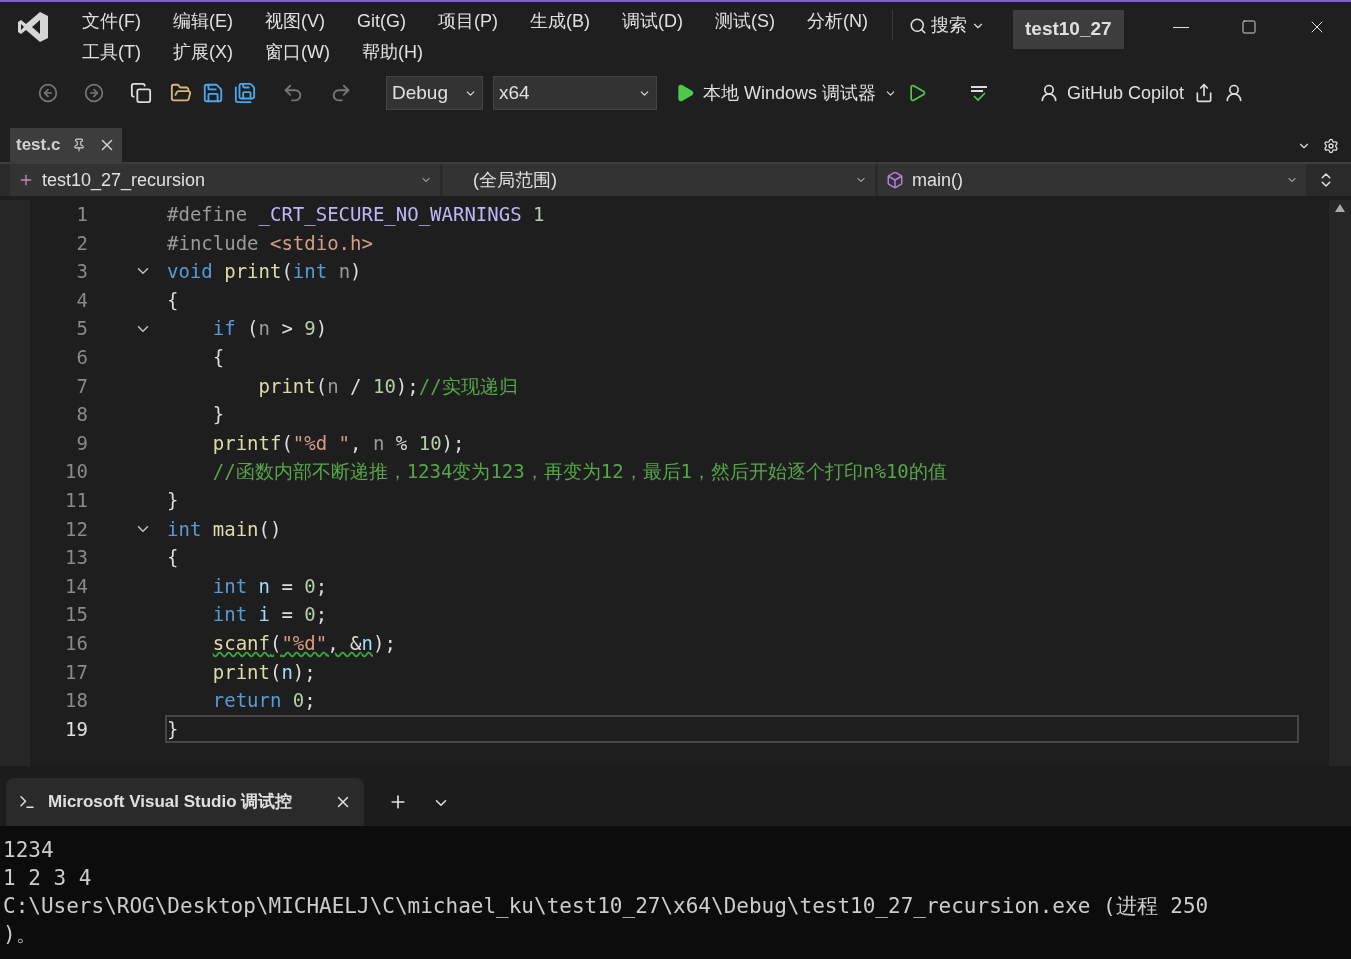 This screenshot has width=1351, height=959. I want to click on line-number: 8, so click(82, 415).